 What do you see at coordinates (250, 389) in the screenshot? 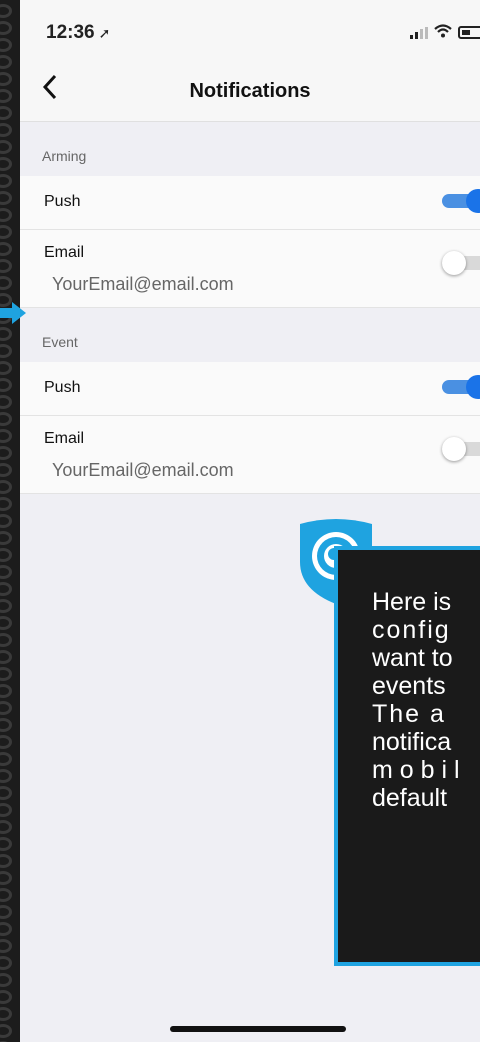
I see `event-push-row: Push` at bounding box center [250, 389].